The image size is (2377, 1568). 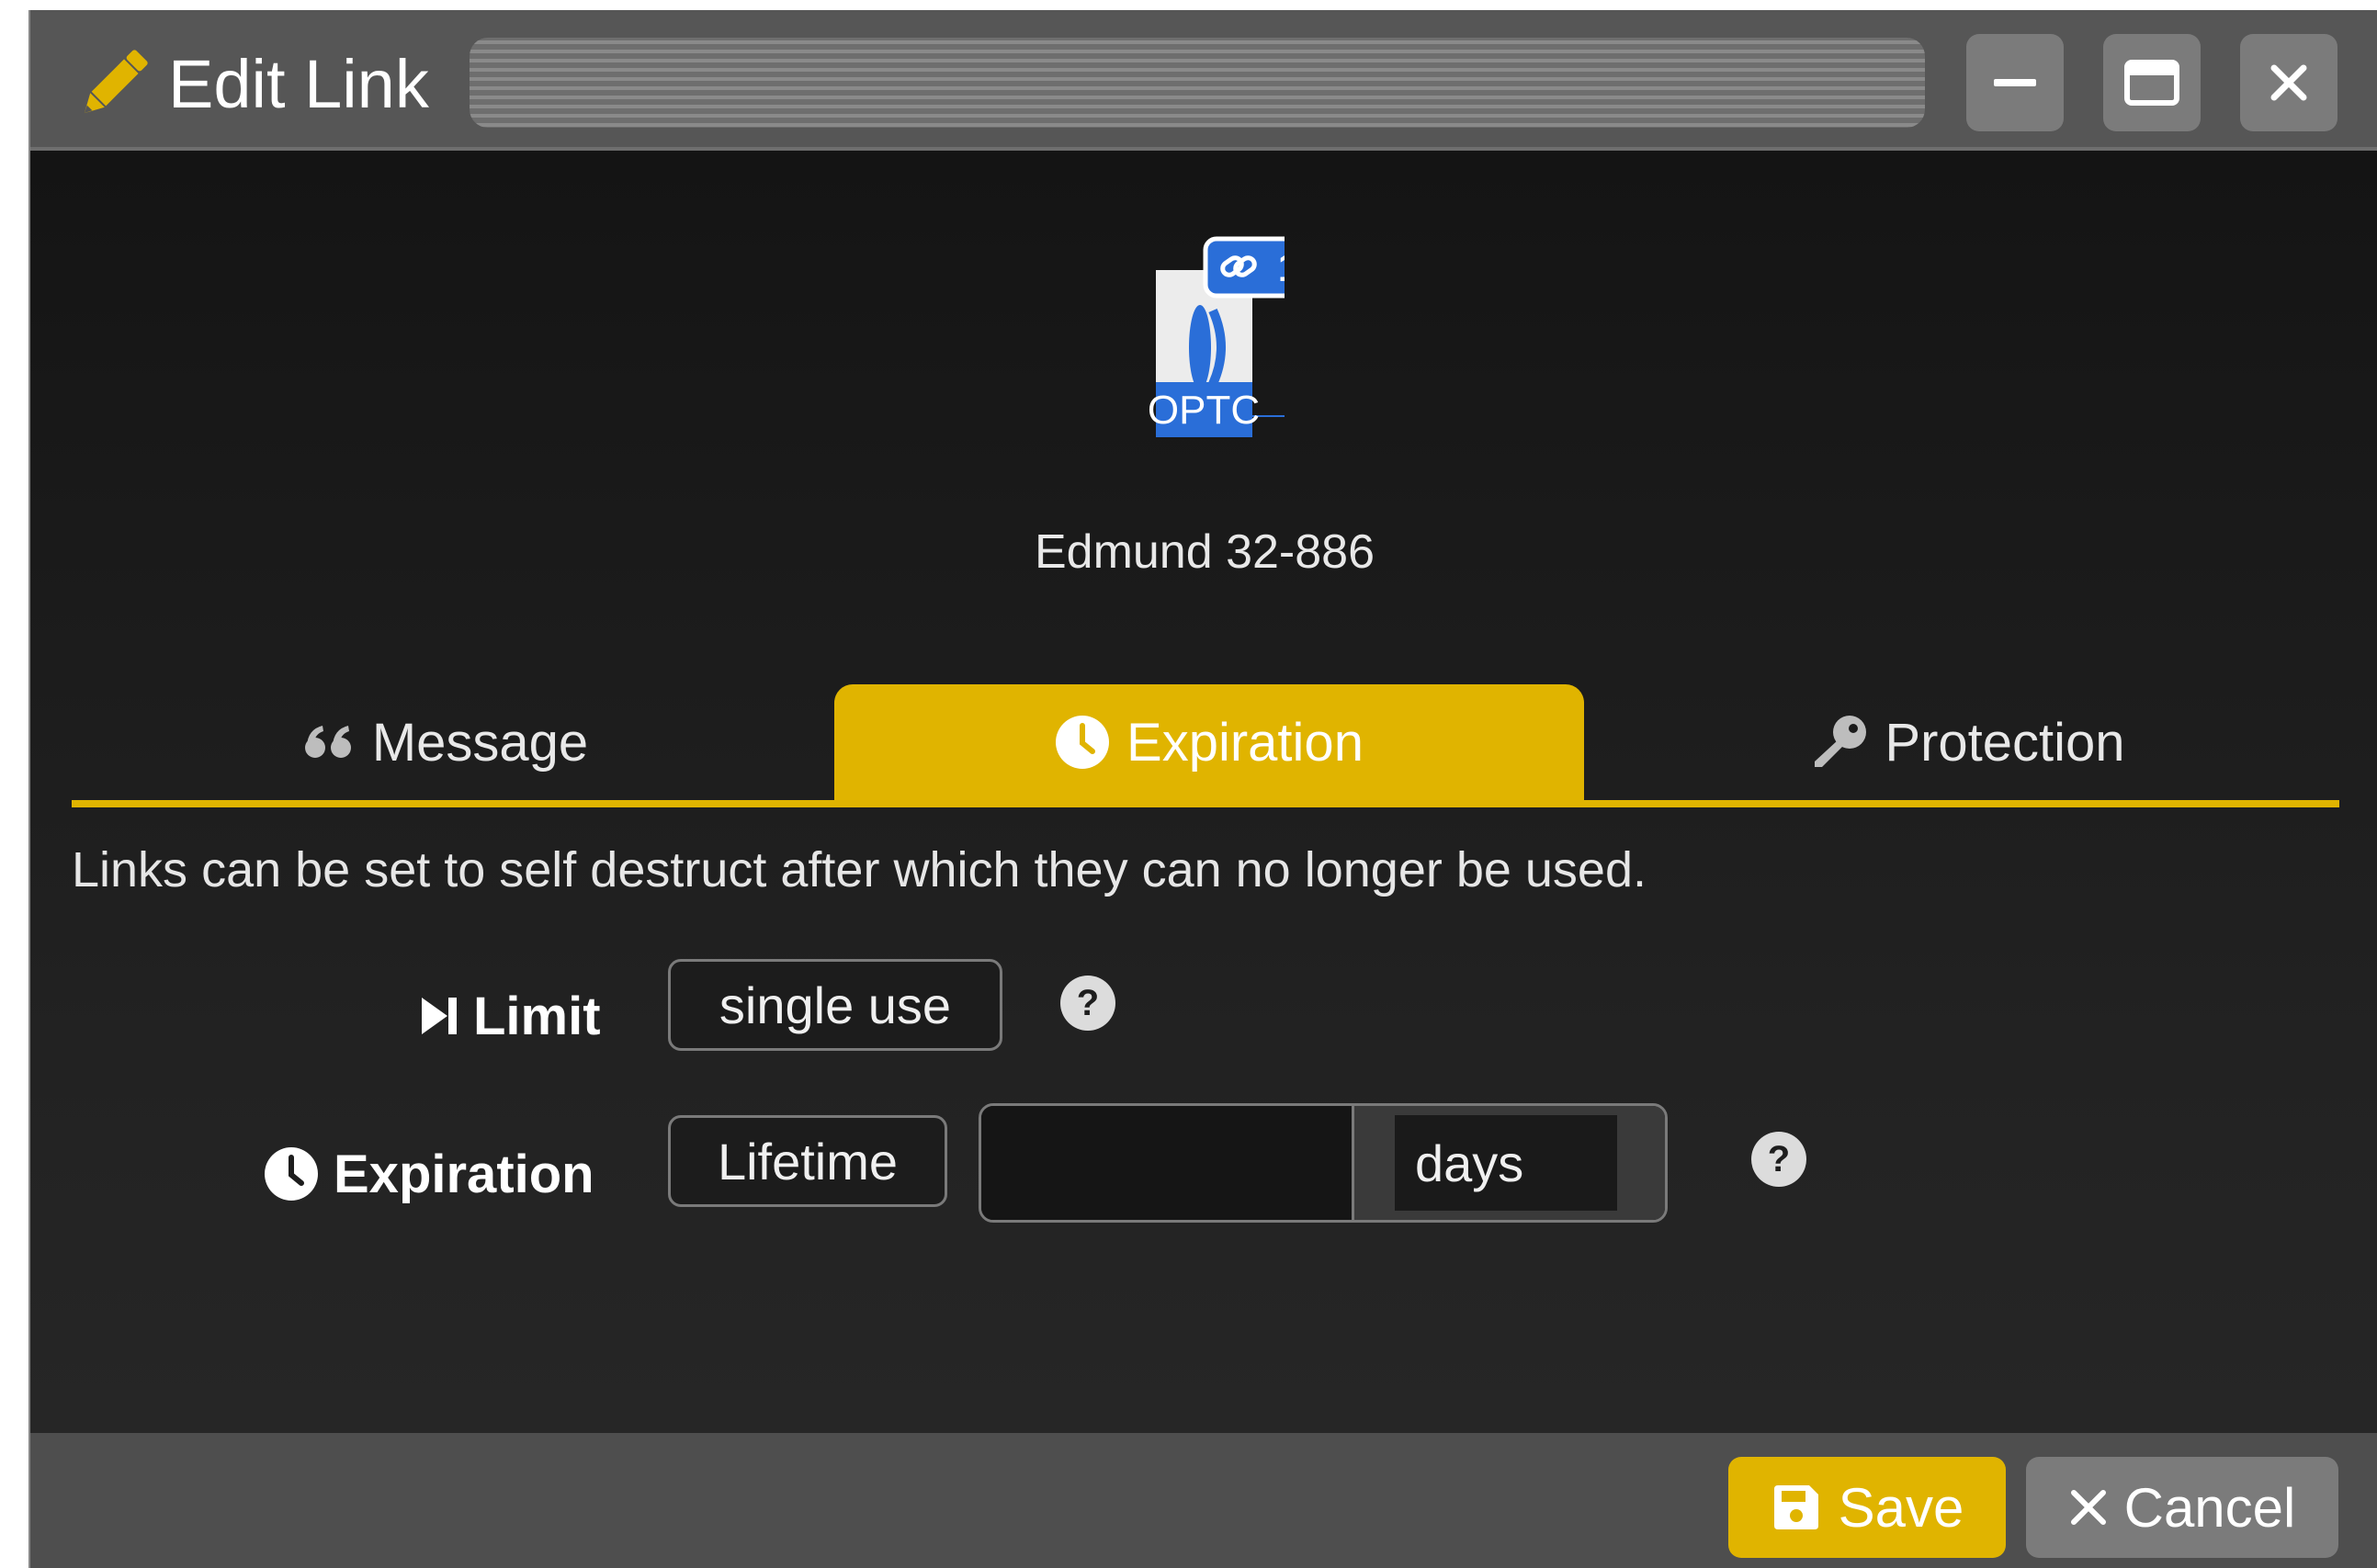 What do you see at coordinates (537, 1016) in the screenshot?
I see `limit-label-text: Limit` at bounding box center [537, 1016].